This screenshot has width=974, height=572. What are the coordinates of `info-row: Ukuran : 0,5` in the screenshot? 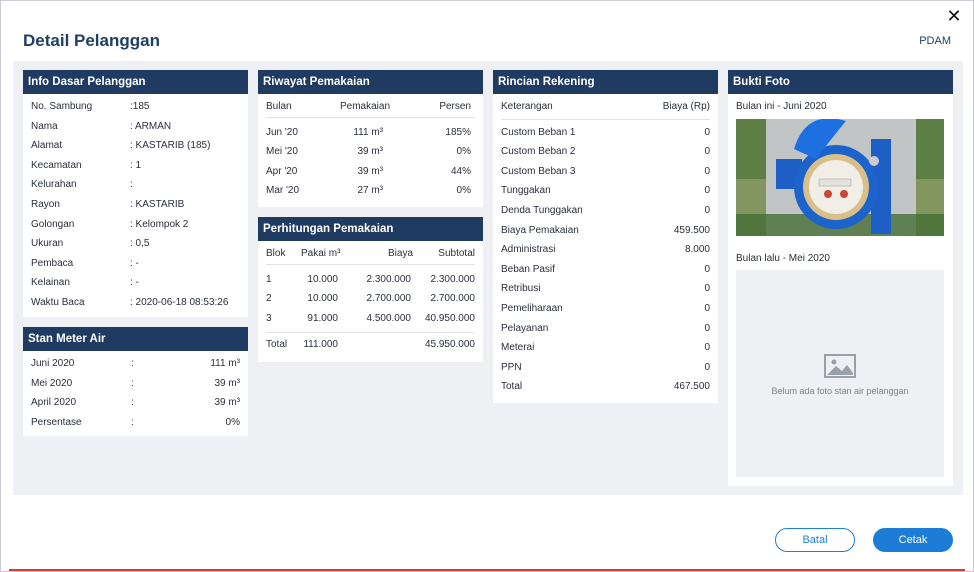 It's located at (135, 244).